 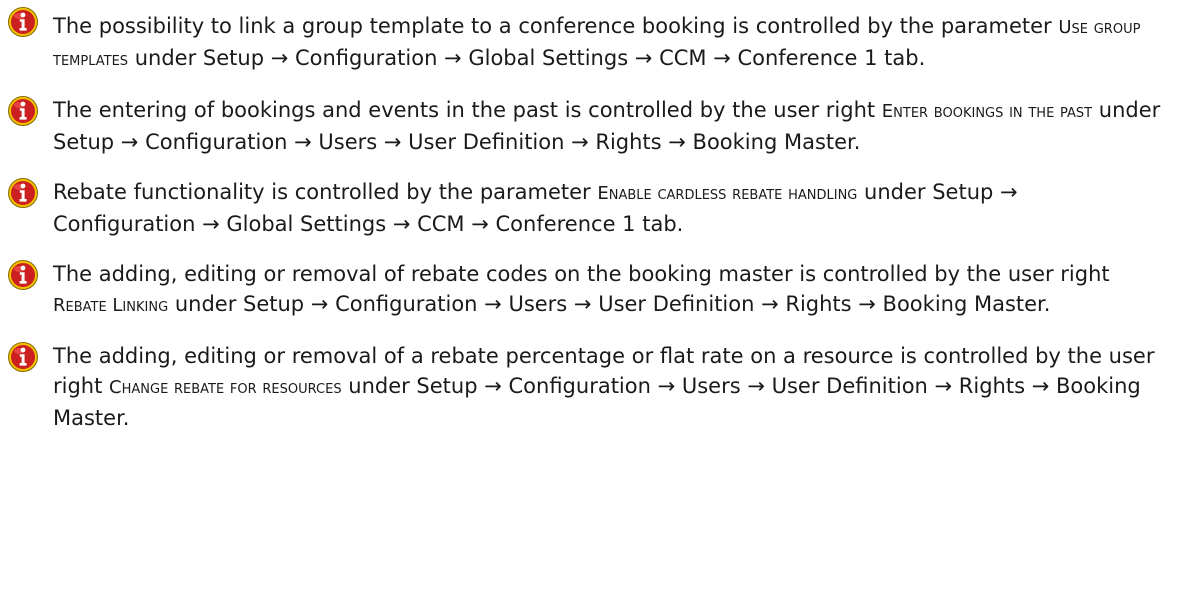 What do you see at coordinates (111, 305) in the screenshot?
I see `user-right-name: Rebate Linking` at bounding box center [111, 305].